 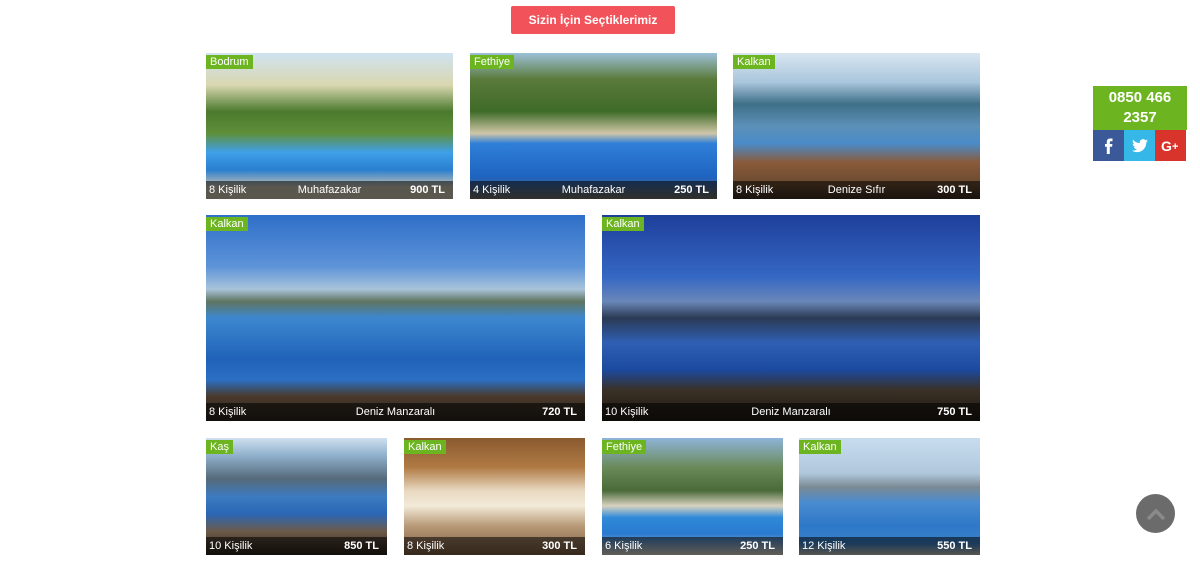 What do you see at coordinates (361, 546) in the screenshot?
I see `price-label: 850 TL` at bounding box center [361, 546].